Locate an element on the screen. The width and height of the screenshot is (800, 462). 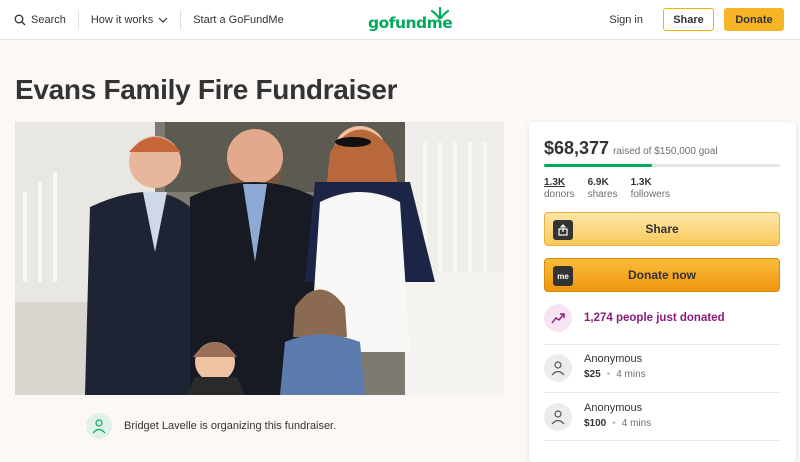
search-icon is located at coordinates (20, 20).